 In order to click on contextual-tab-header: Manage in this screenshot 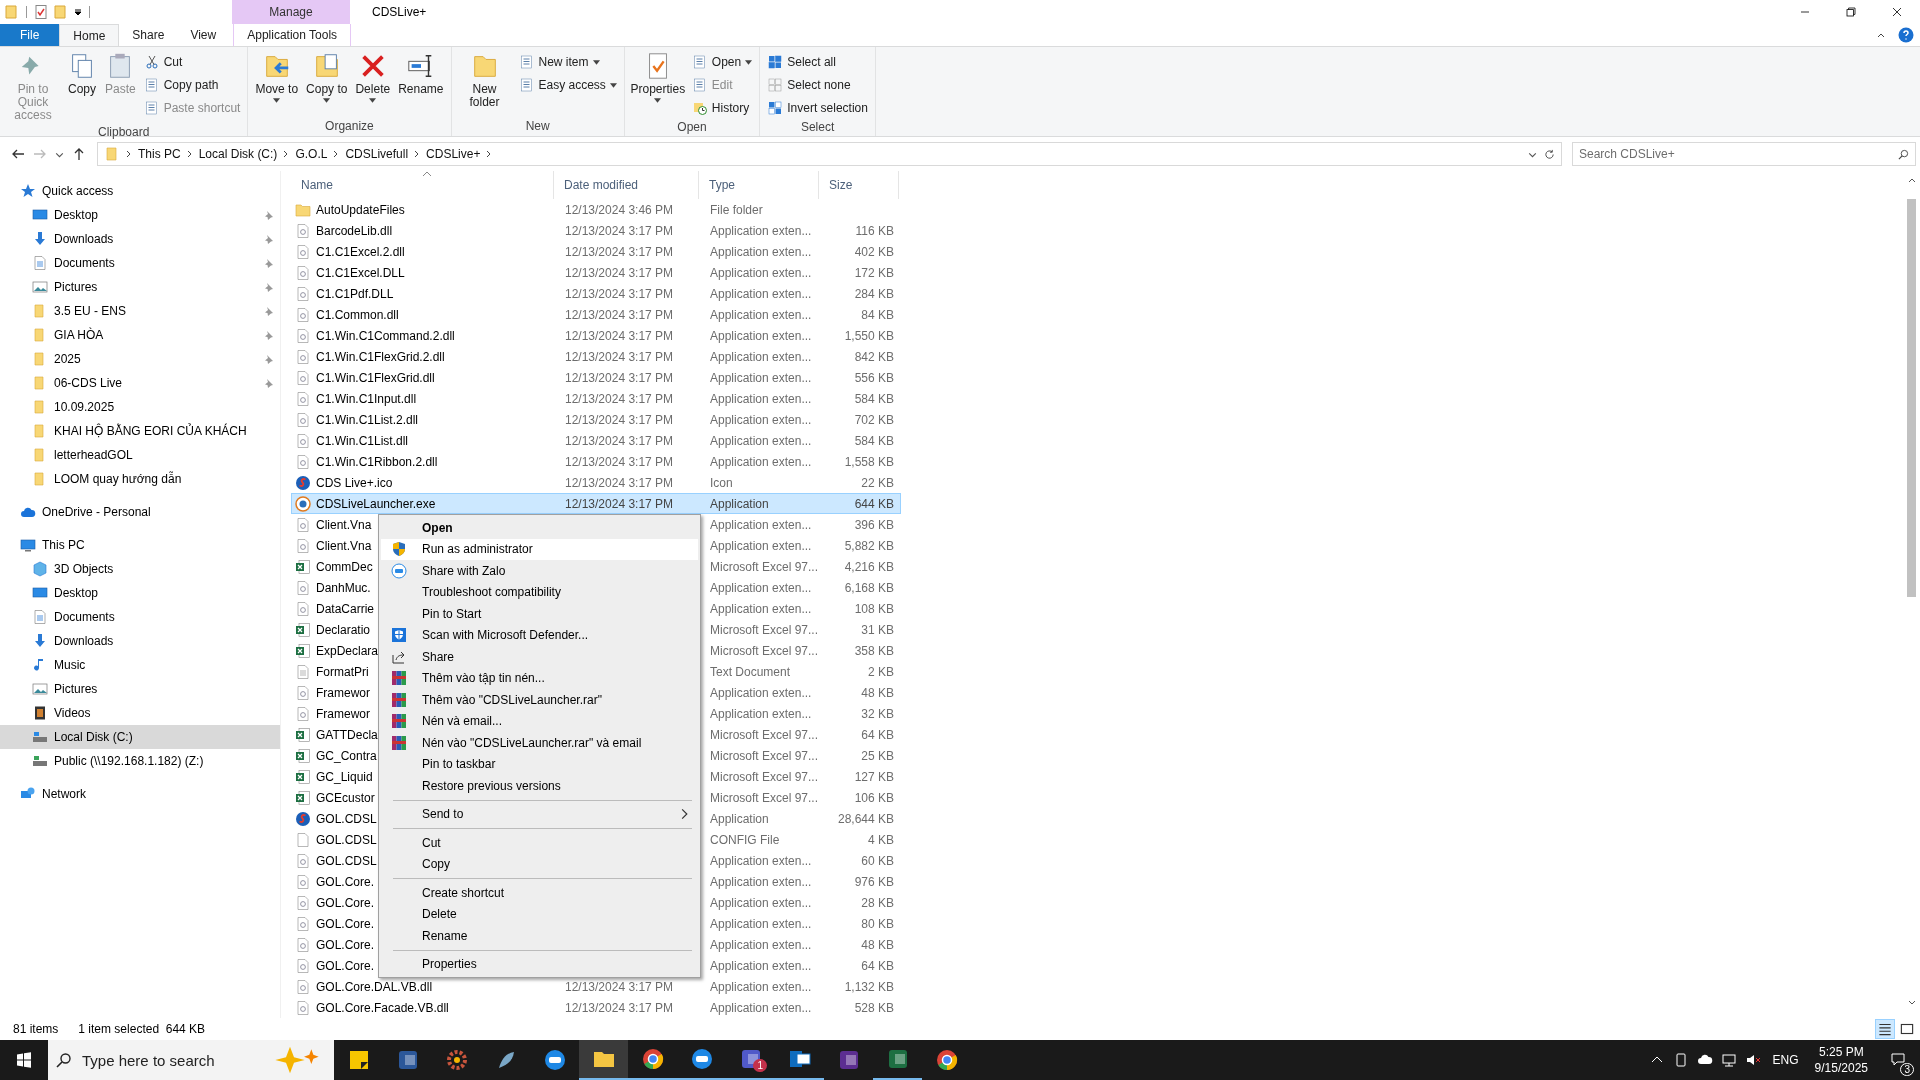, I will do `click(291, 12)`.